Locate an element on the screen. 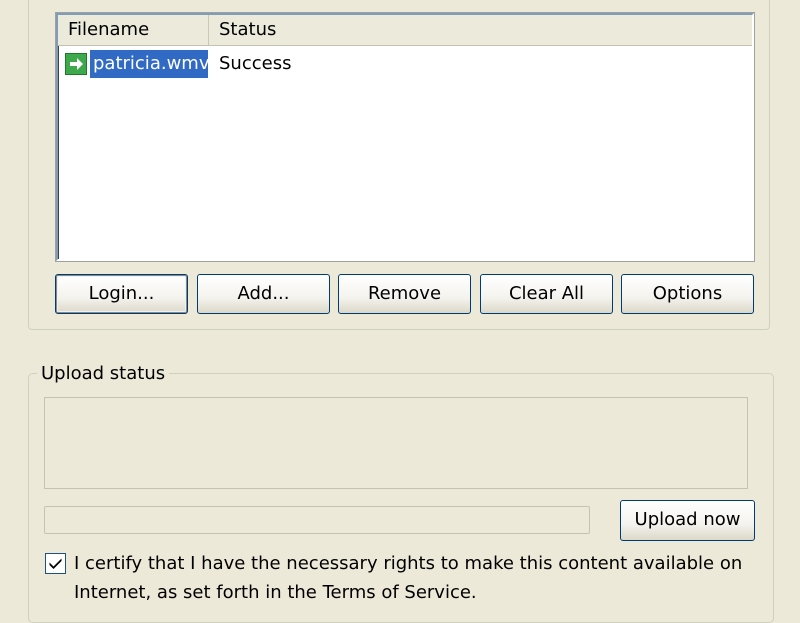 This screenshot has width=800, height=623. certify-checkbox is located at coordinates (55, 563).